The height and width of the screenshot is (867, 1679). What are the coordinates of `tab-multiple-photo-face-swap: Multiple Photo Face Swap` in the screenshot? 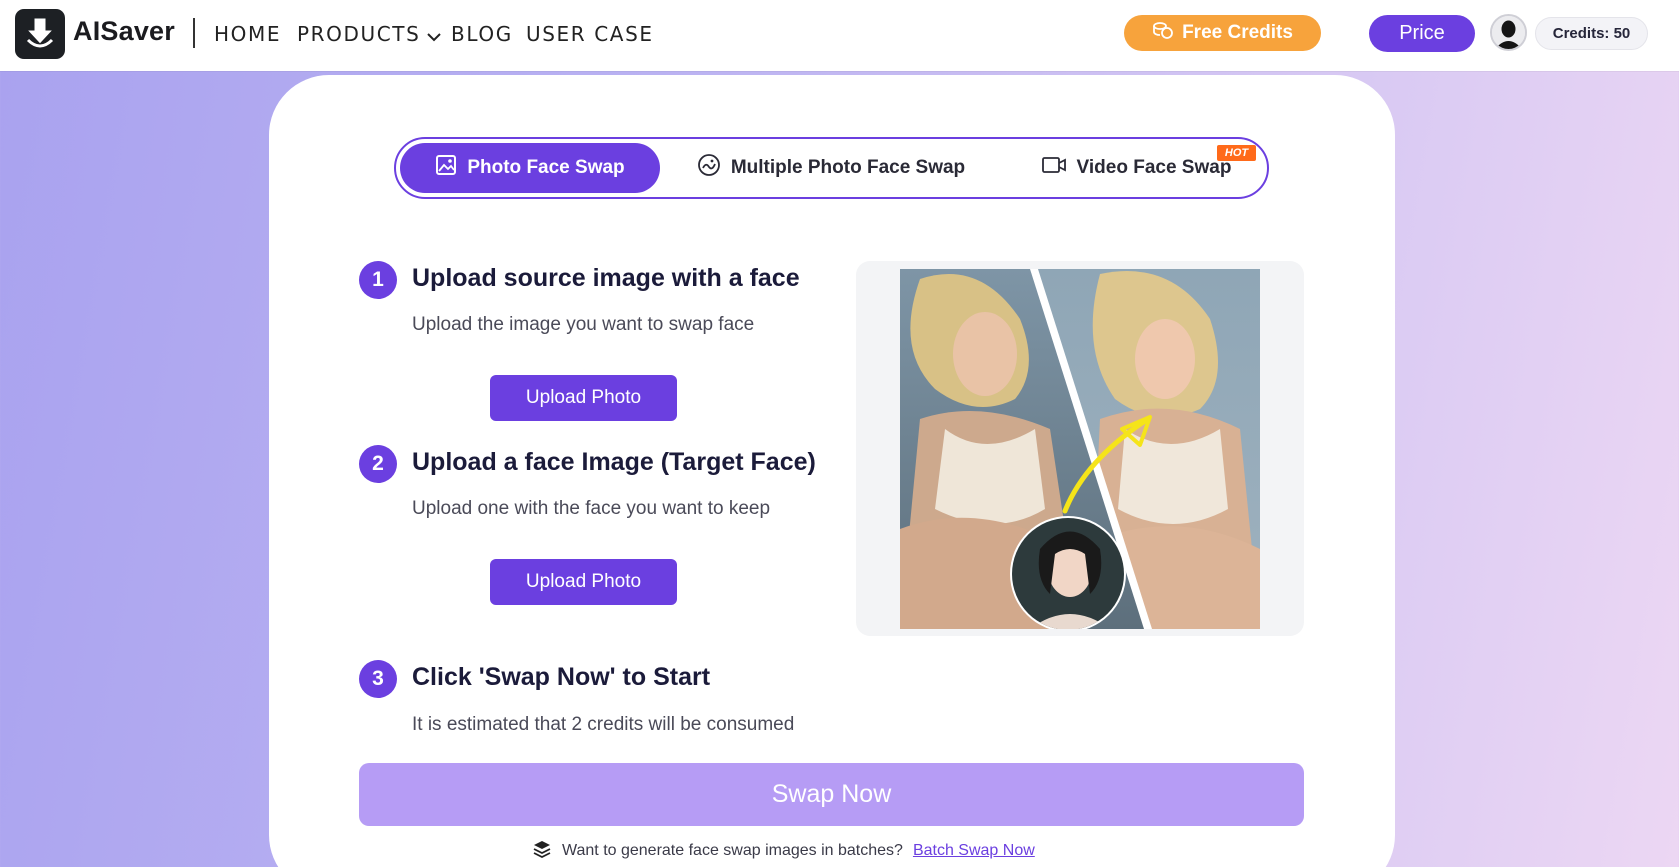 It's located at (831, 168).